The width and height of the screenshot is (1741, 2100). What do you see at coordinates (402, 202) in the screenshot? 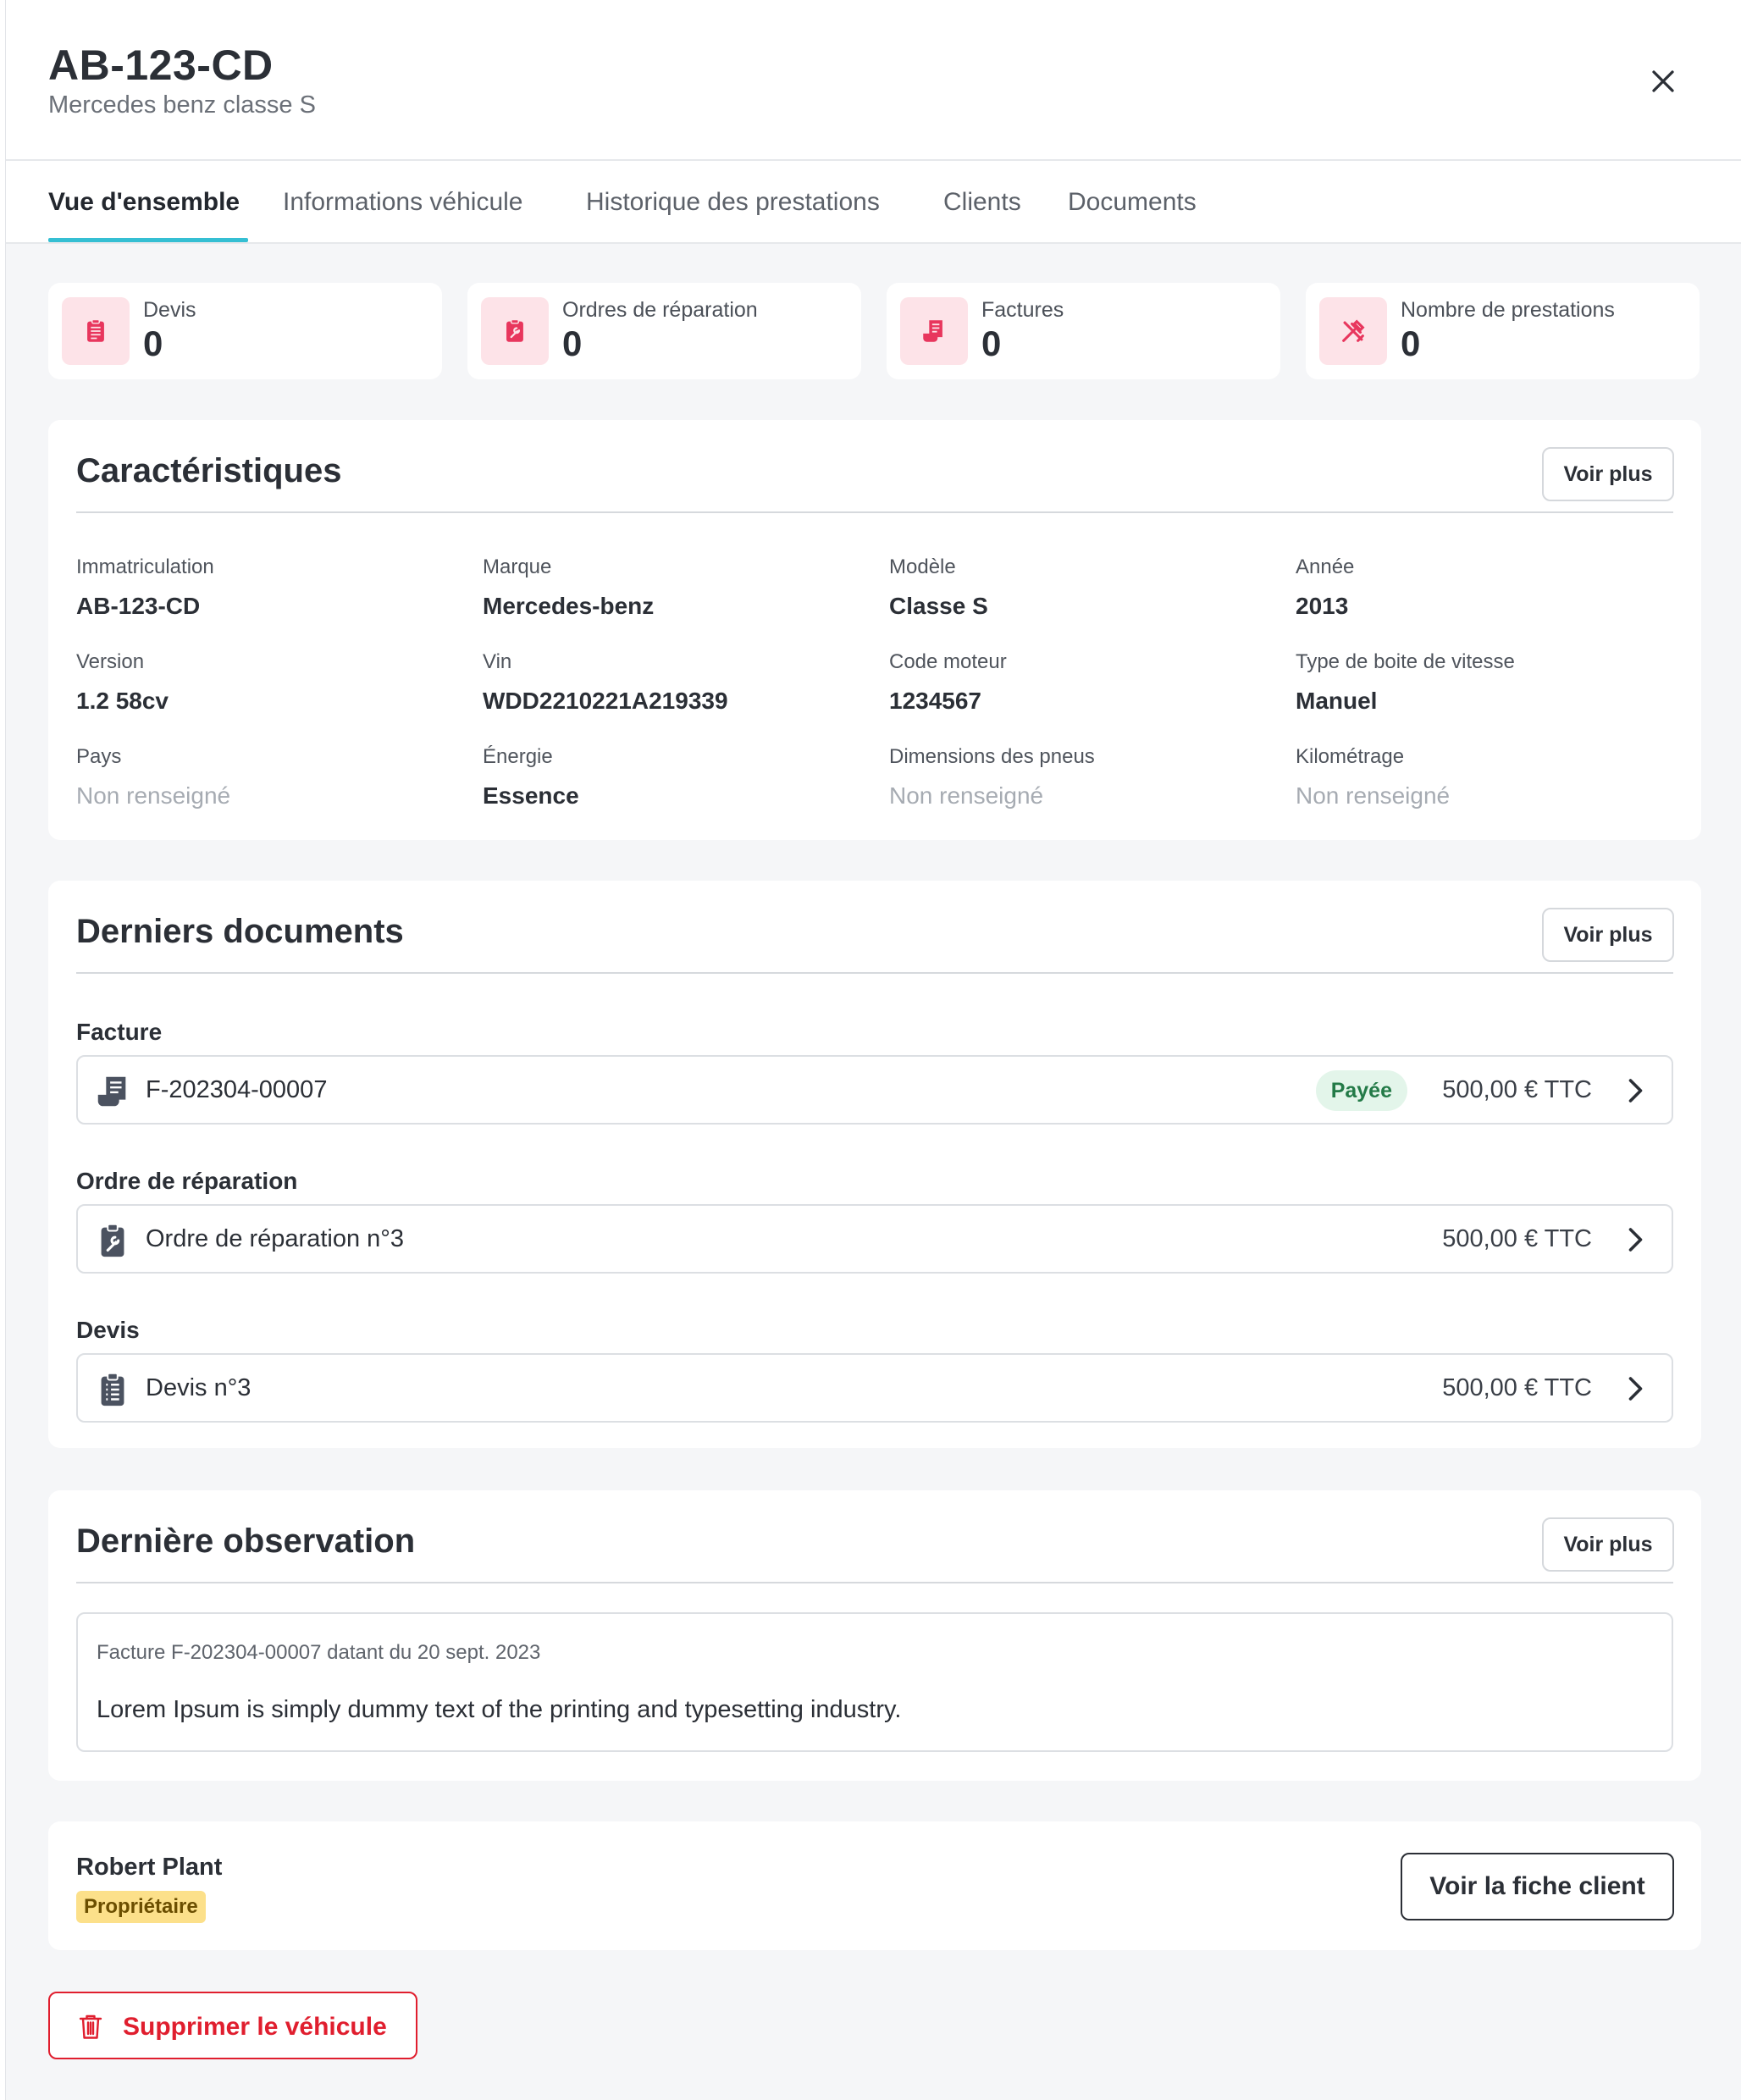
I see `tab-vehicle-info: Informations véhicule` at bounding box center [402, 202].